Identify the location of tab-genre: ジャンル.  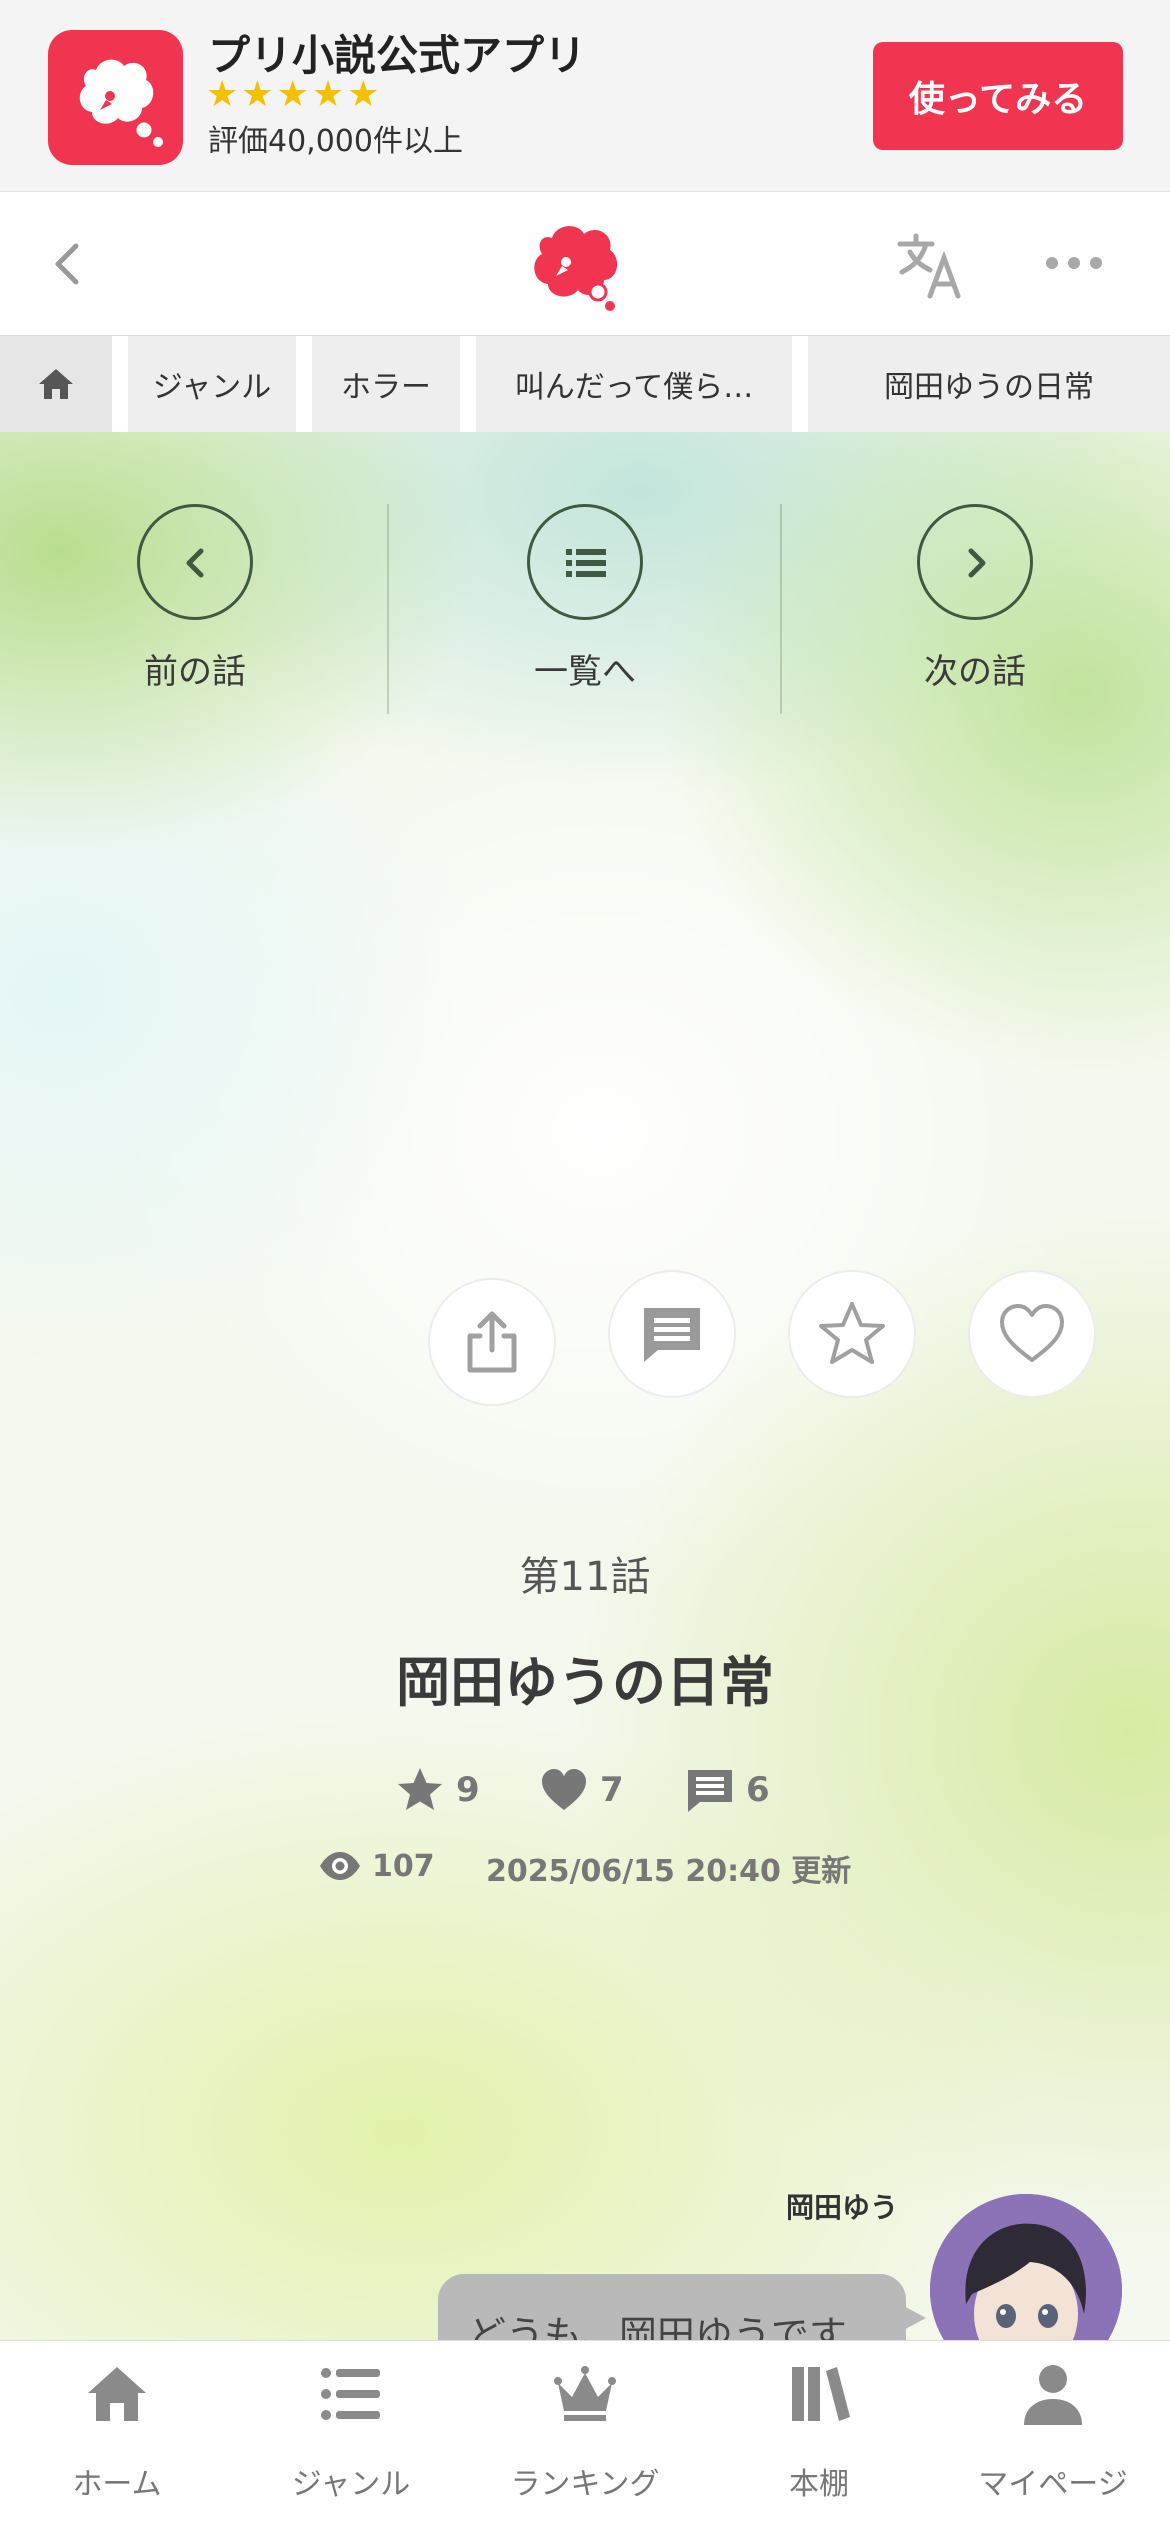
(351, 2436).